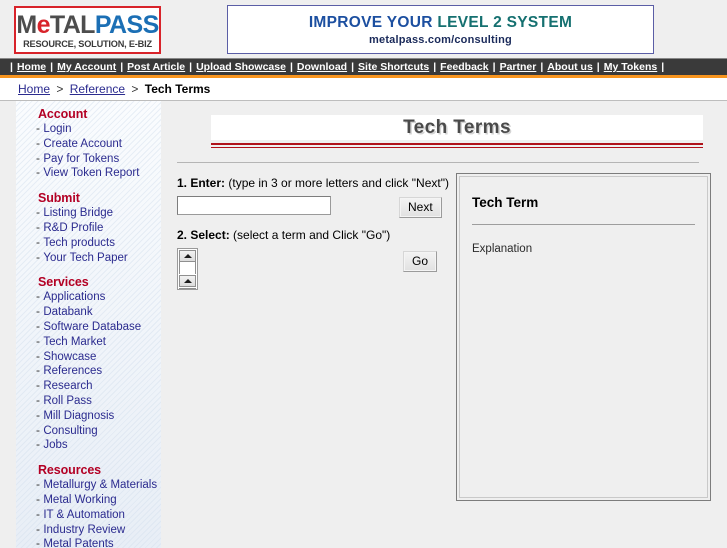  I want to click on scroll-up-icon, so click(187, 256).